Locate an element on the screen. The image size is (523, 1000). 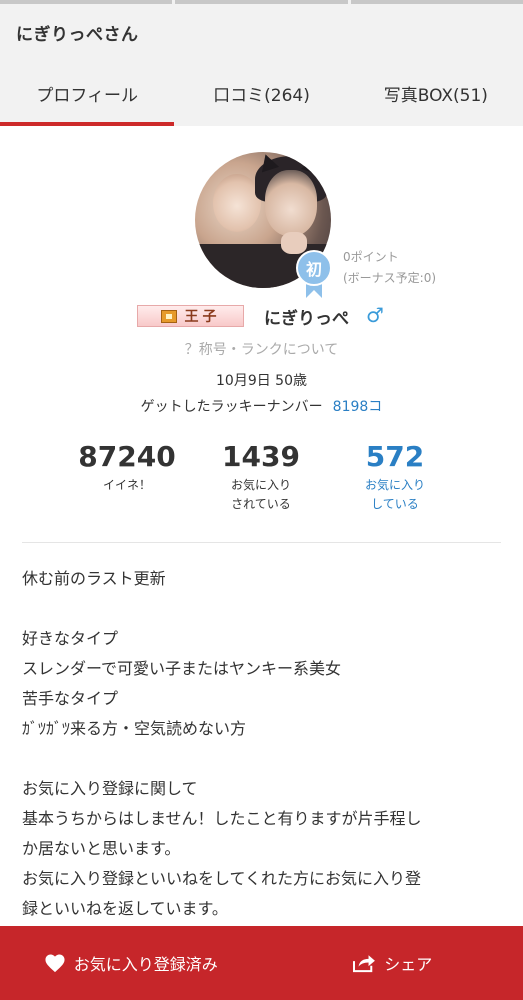
bio-line: スレンダーで可愛い子またはヤンキー系美女 is located at coordinates (182, 668).